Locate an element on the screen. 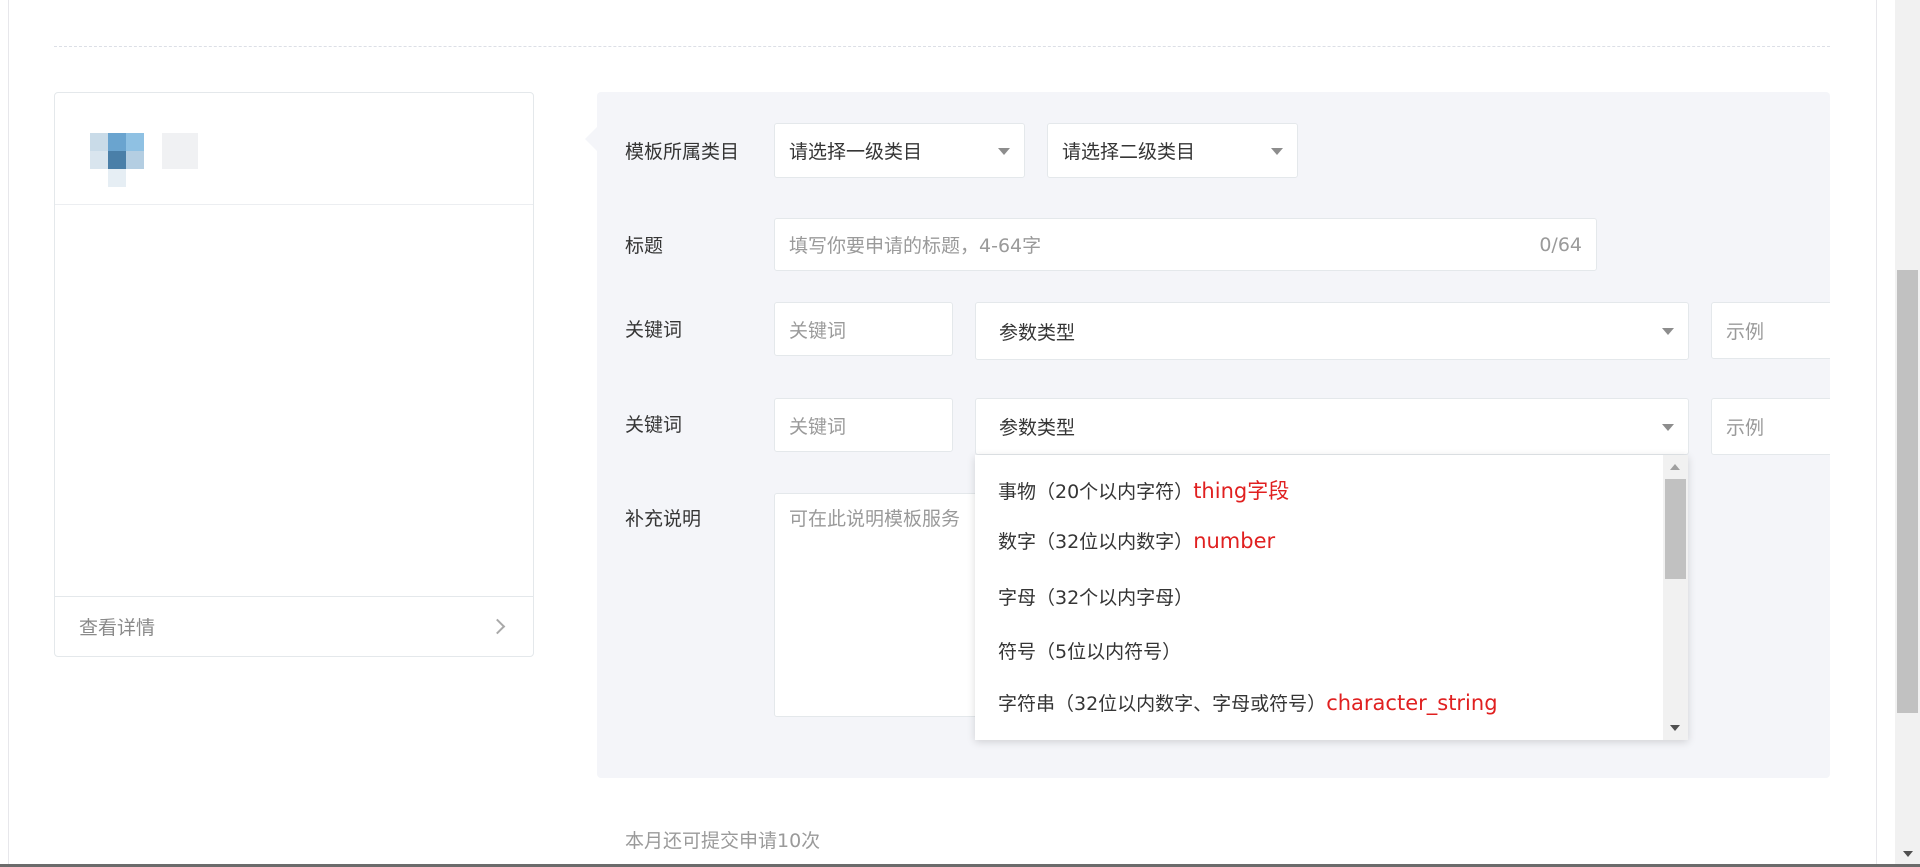  option-text: 字符串（32位以内数字、字母或符号） is located at coordinates (1162, 704).